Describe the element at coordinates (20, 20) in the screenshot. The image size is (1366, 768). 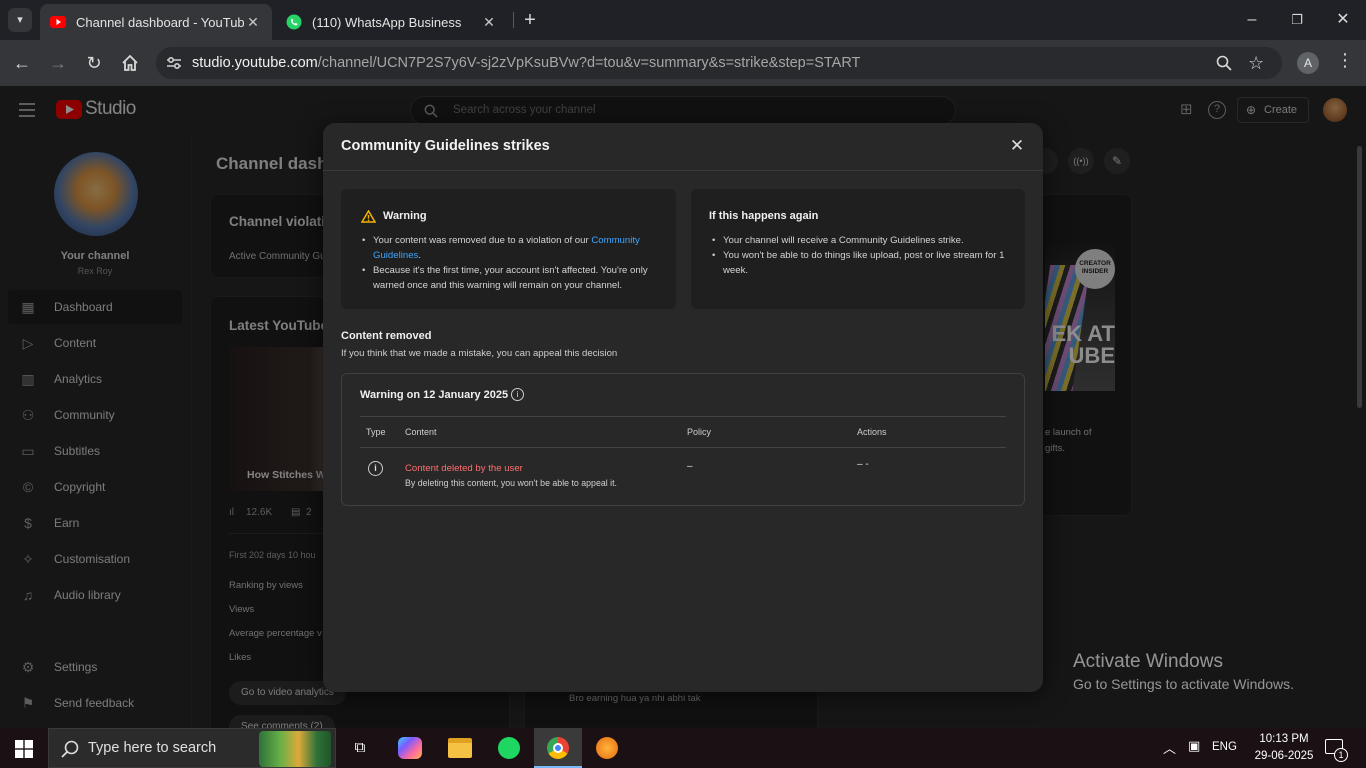
I see `tab-search-icon: ▾` at that location.